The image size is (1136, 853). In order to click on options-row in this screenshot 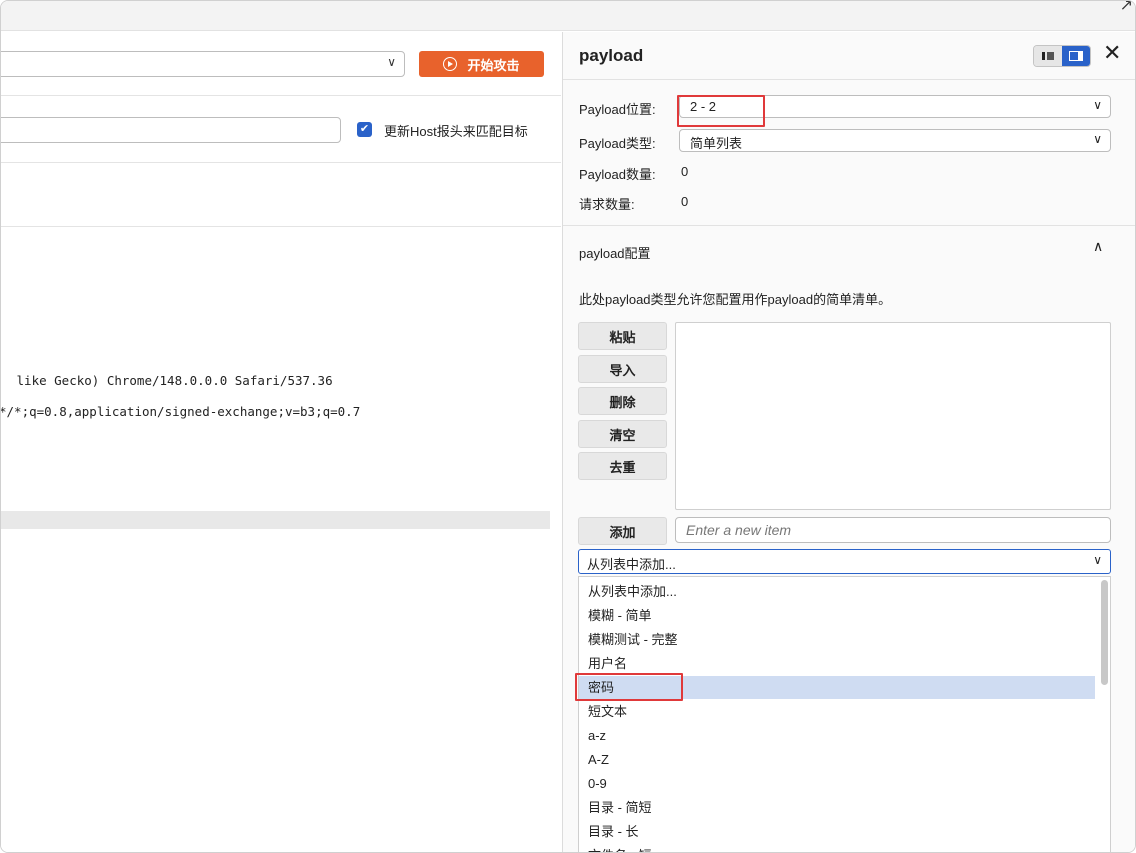, I will do `click(281, 195)`.